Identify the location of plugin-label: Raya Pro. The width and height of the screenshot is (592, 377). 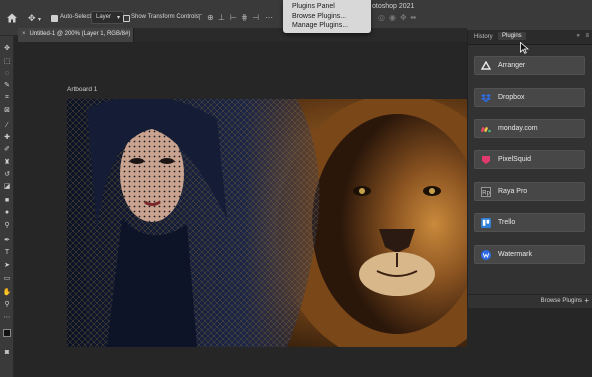
(513, 191).